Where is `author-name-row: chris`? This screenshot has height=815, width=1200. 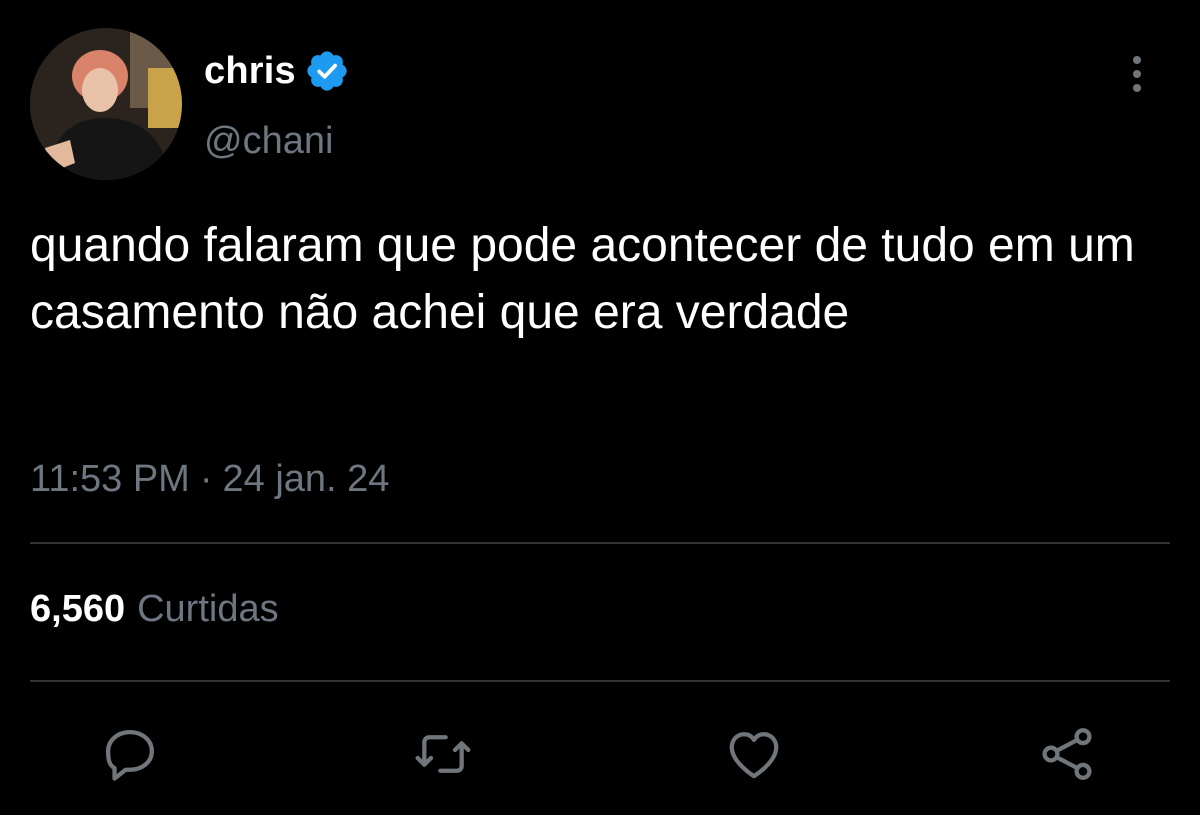
author-name-row: chris is located at coordinates (277, 71).